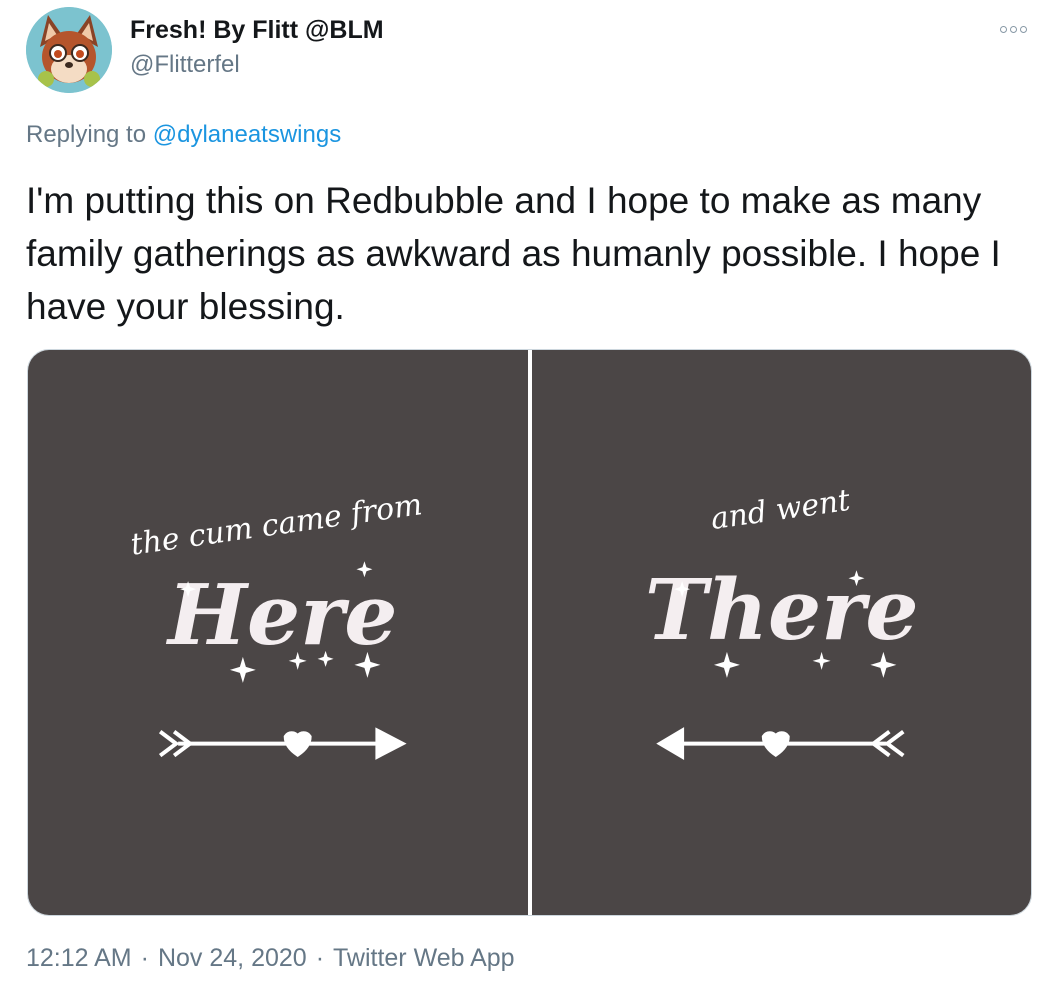 This screenshot has height=1000, width=1057. I want to click on tweet-timestamp-link: 12:12 AM · Nov 24, 2020, so click(166, 958).